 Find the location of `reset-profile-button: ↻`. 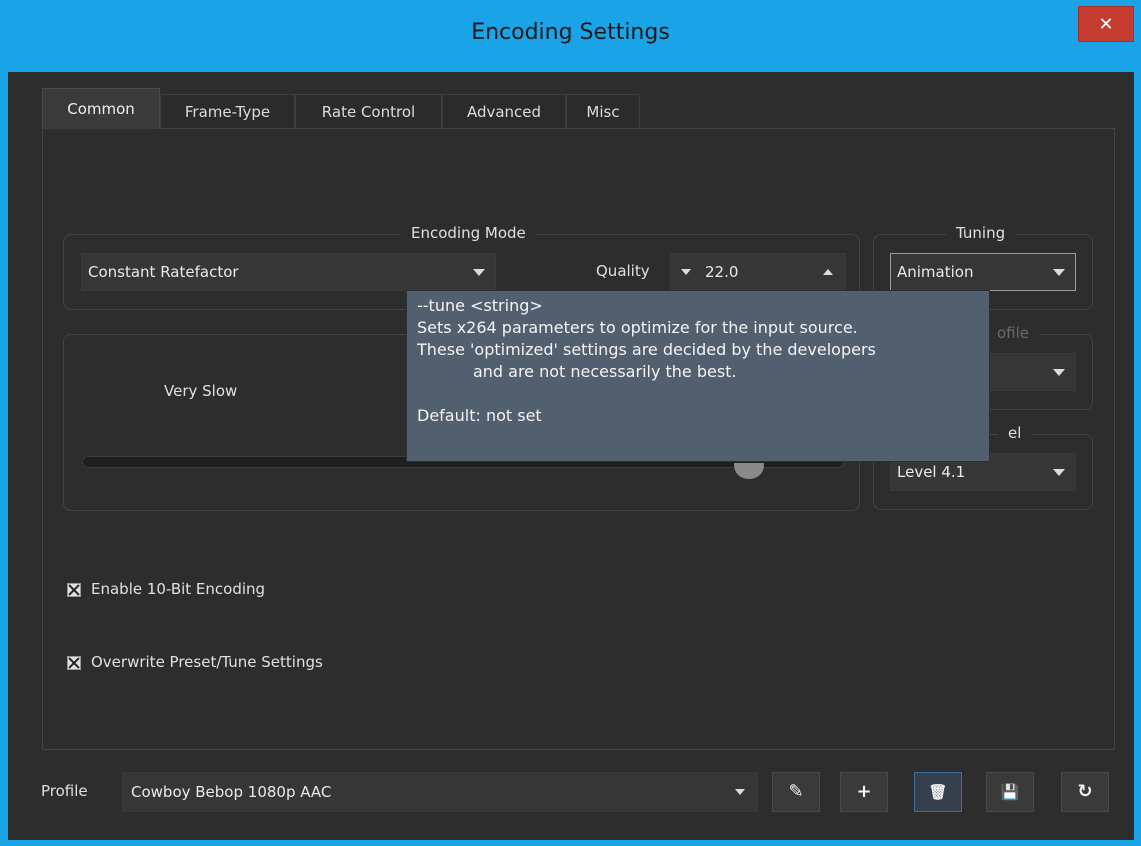

reset-profile-button: ↻ is located at coordinates (1085, 792).